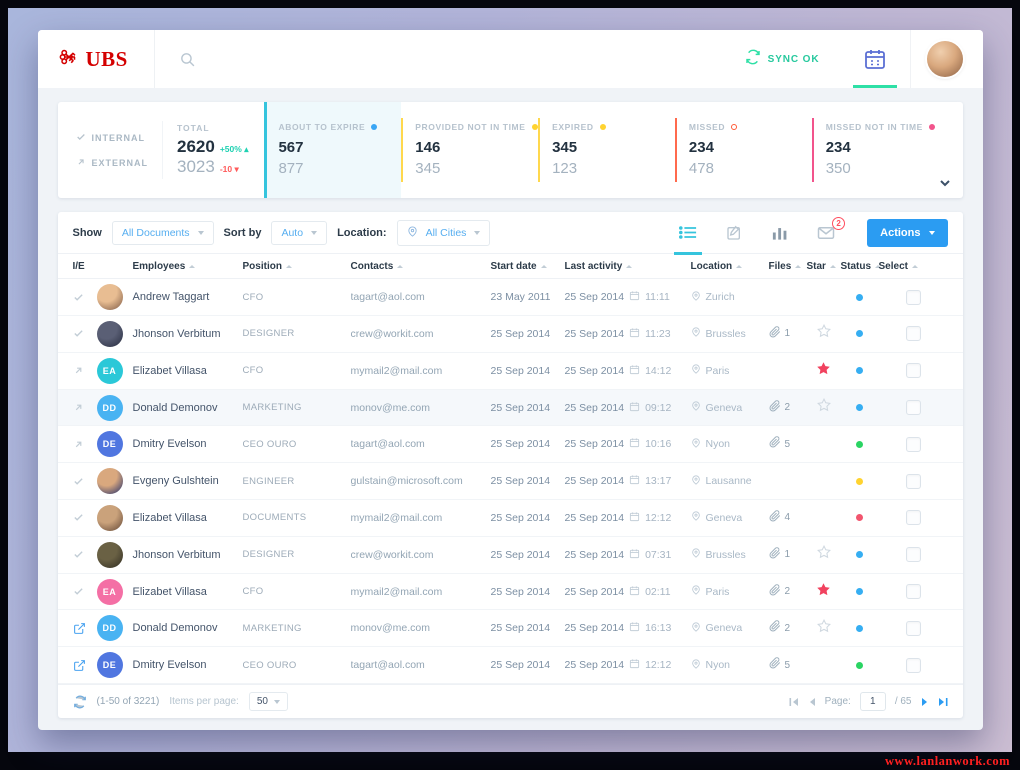 This screenshot has width=1020, height=770. Describe the element at coordinates (872, 701) in the screenshot. I see `page-input` at that location.